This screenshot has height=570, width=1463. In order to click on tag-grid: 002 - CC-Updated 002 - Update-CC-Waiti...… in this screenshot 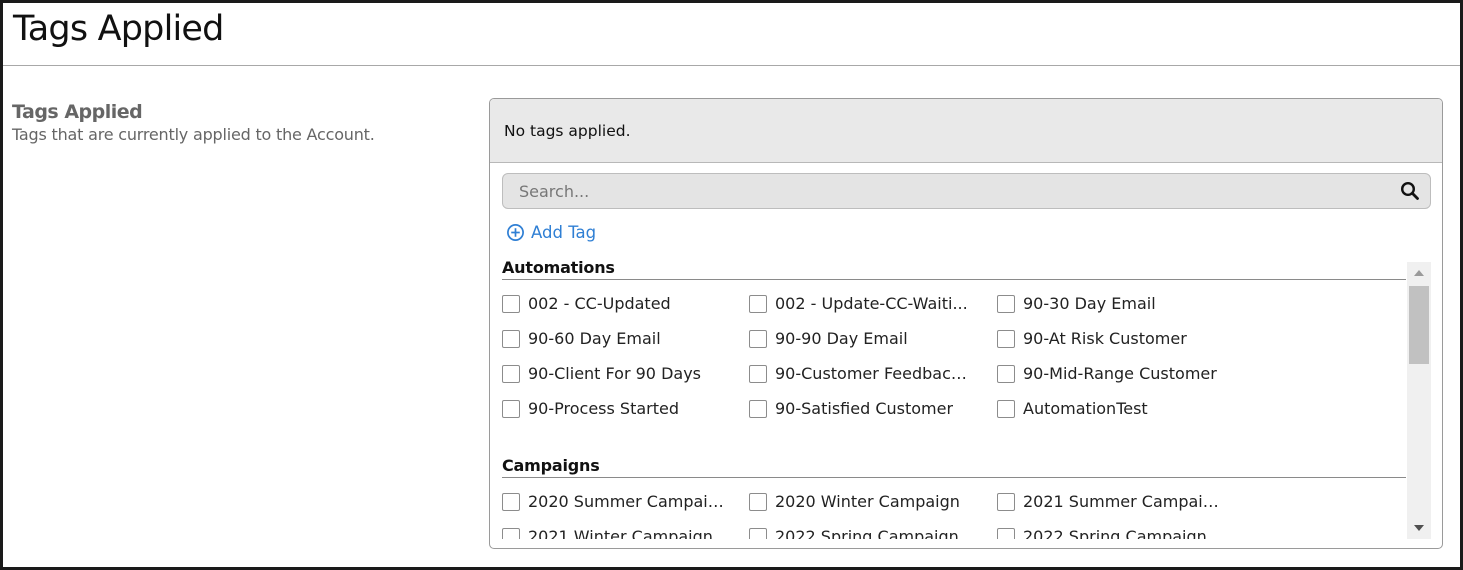, I will do `click(954, 356)`.